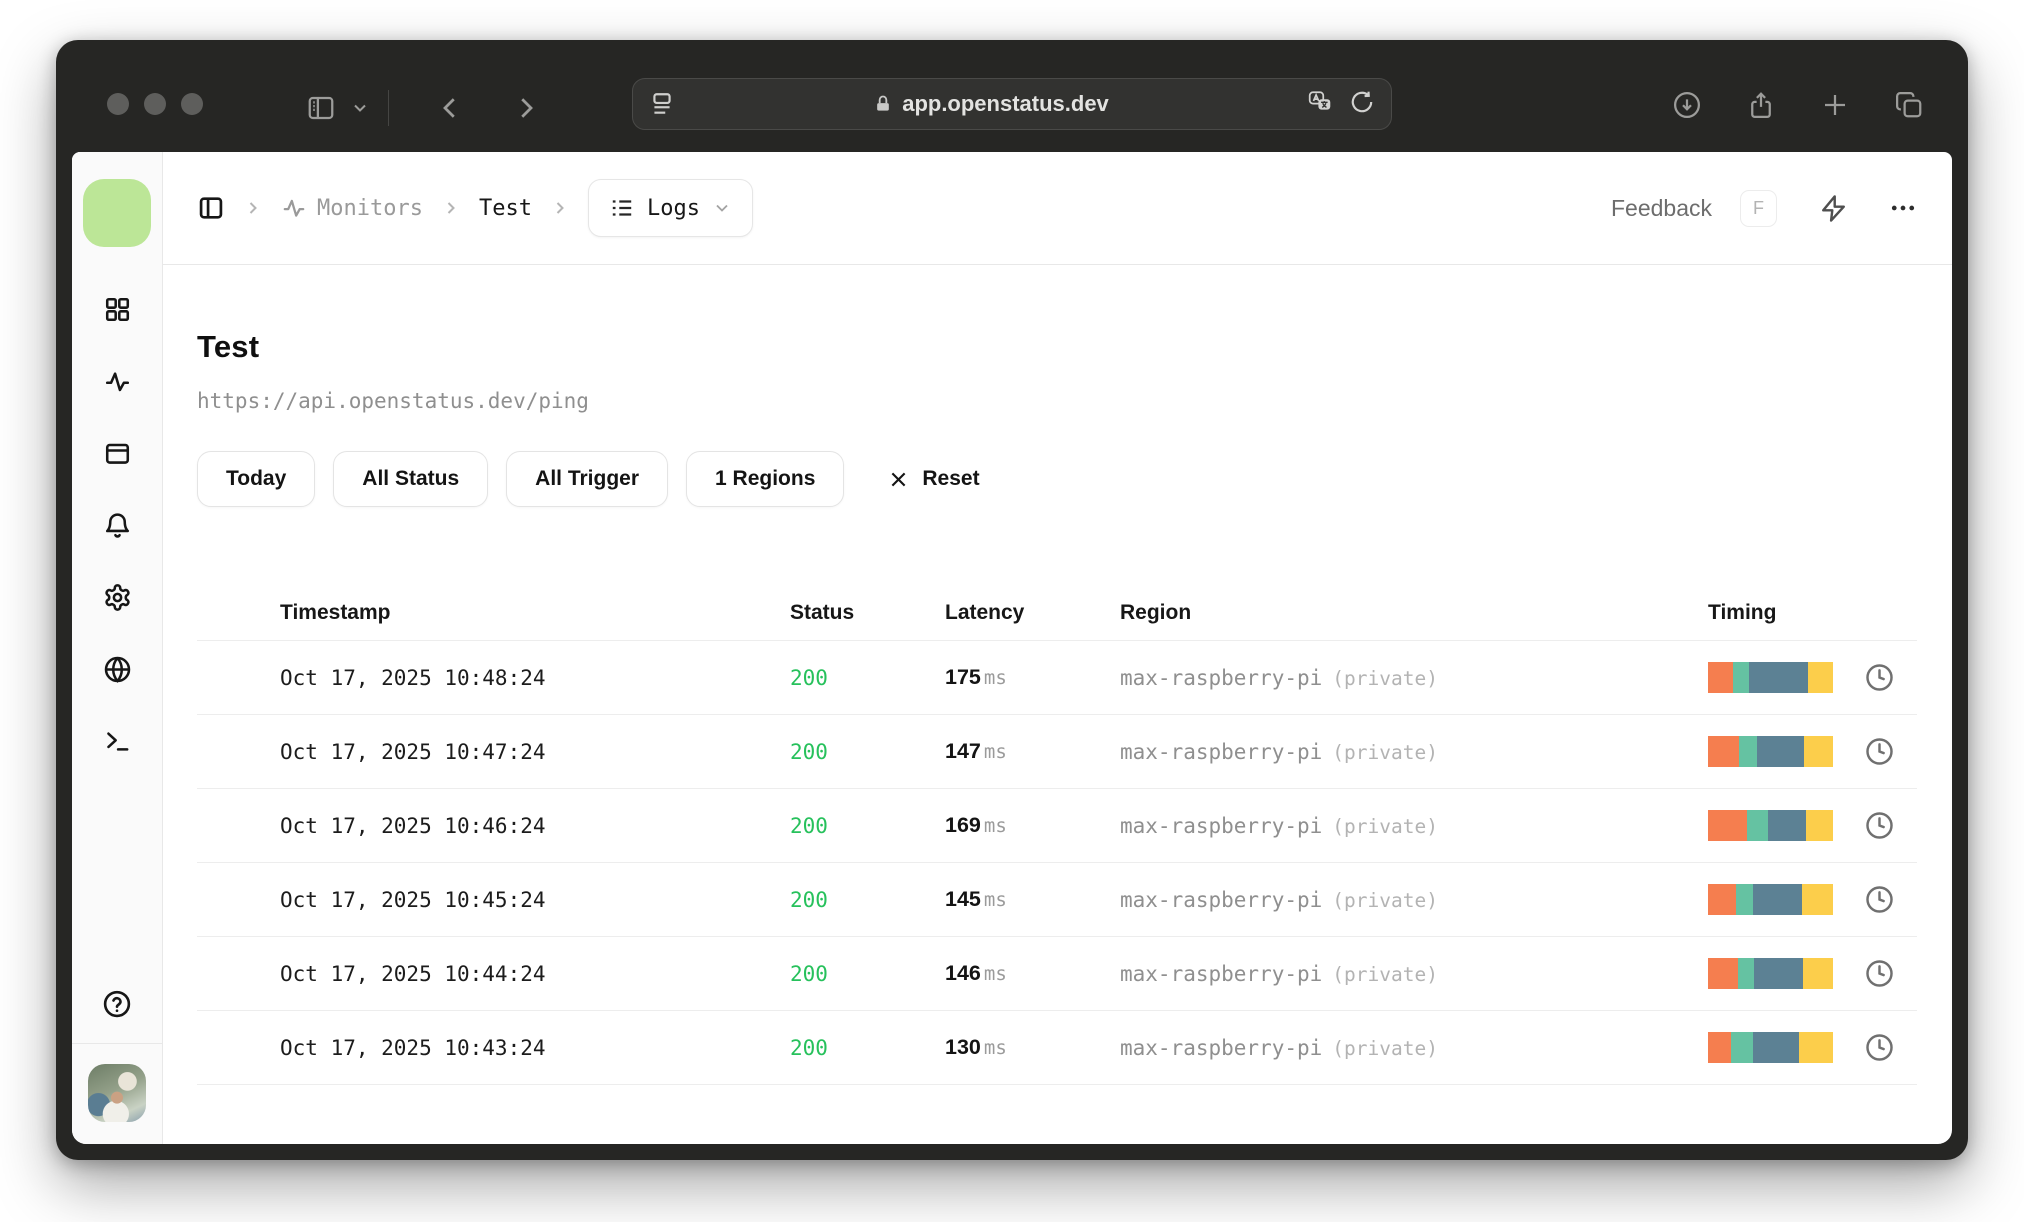 Image resolution: width=2024 pixels, height=1222 pixels. I want to click on breadcrumb-monitors-link: Monitors, so click(352, 208).